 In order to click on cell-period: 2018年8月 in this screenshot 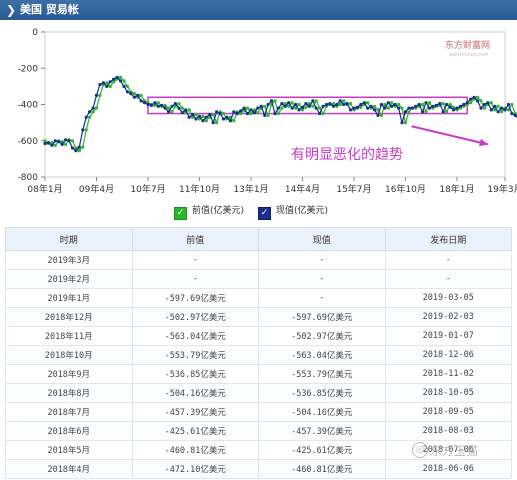, I will do `click(69, 393)`.